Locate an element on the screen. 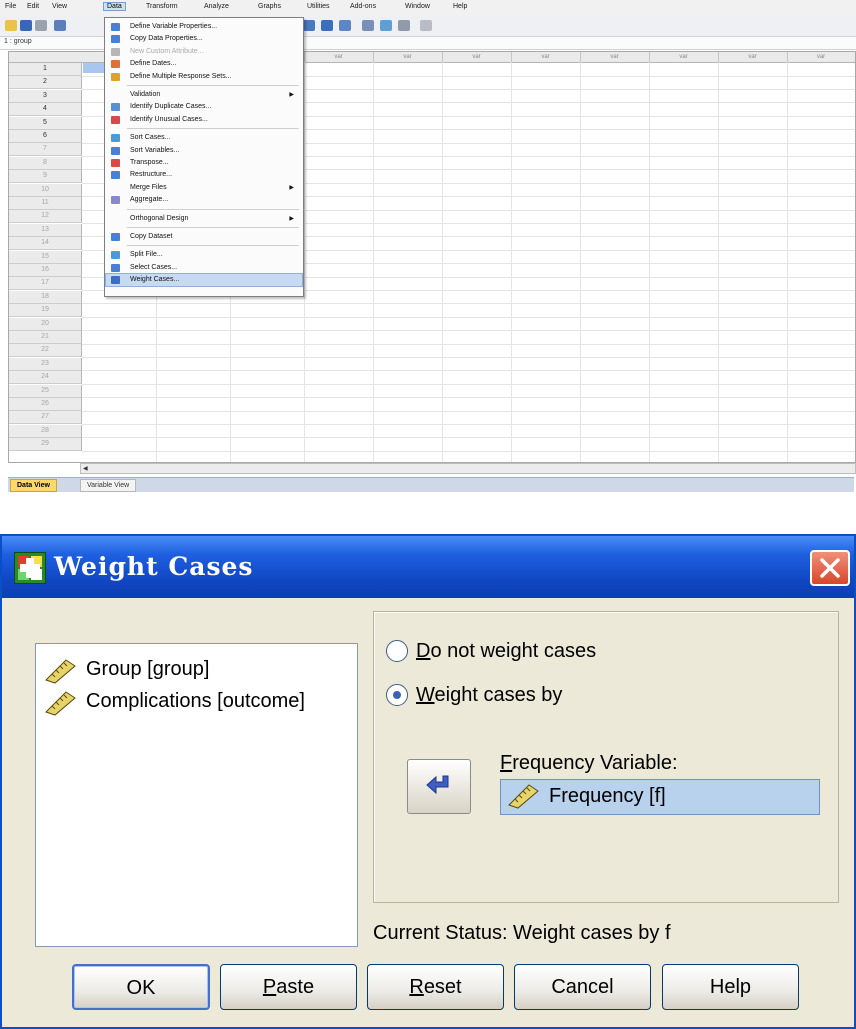  menu-help: Help is located at coordinates (460, 6).